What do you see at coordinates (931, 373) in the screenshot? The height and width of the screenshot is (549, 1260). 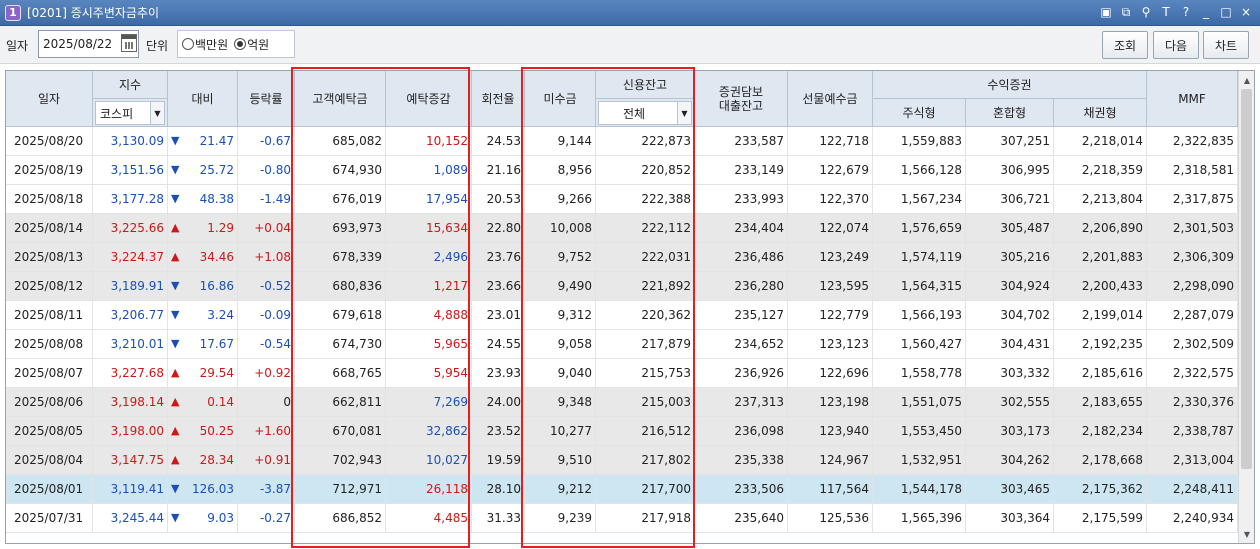 I see `cell-stock-fund: 1,558,778` at bounding box center [931, 373].